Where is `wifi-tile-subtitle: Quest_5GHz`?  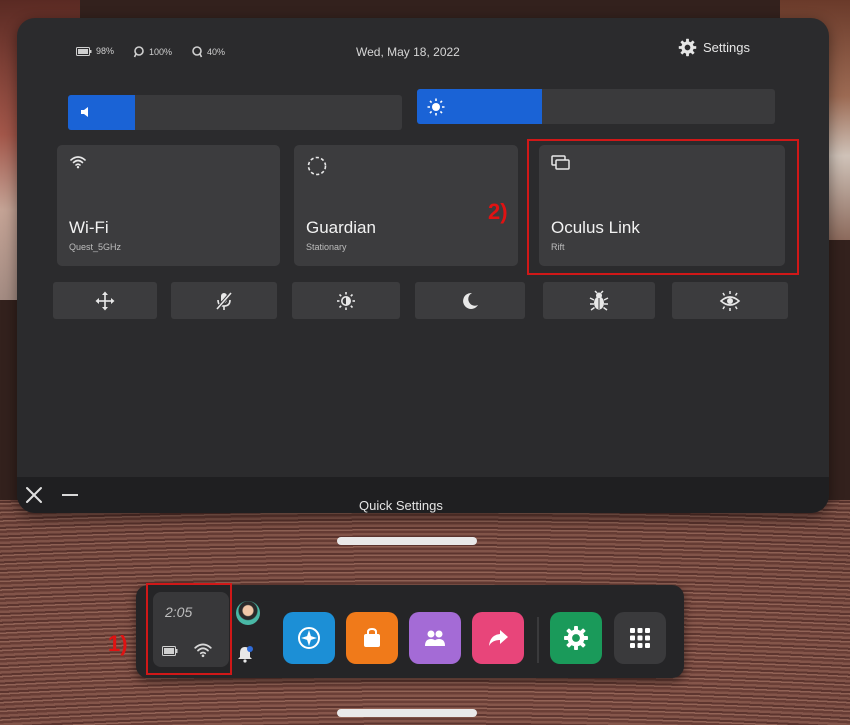 wifi-tile-subtitle: Quest_5GHz is located at coordinates (95, 247).